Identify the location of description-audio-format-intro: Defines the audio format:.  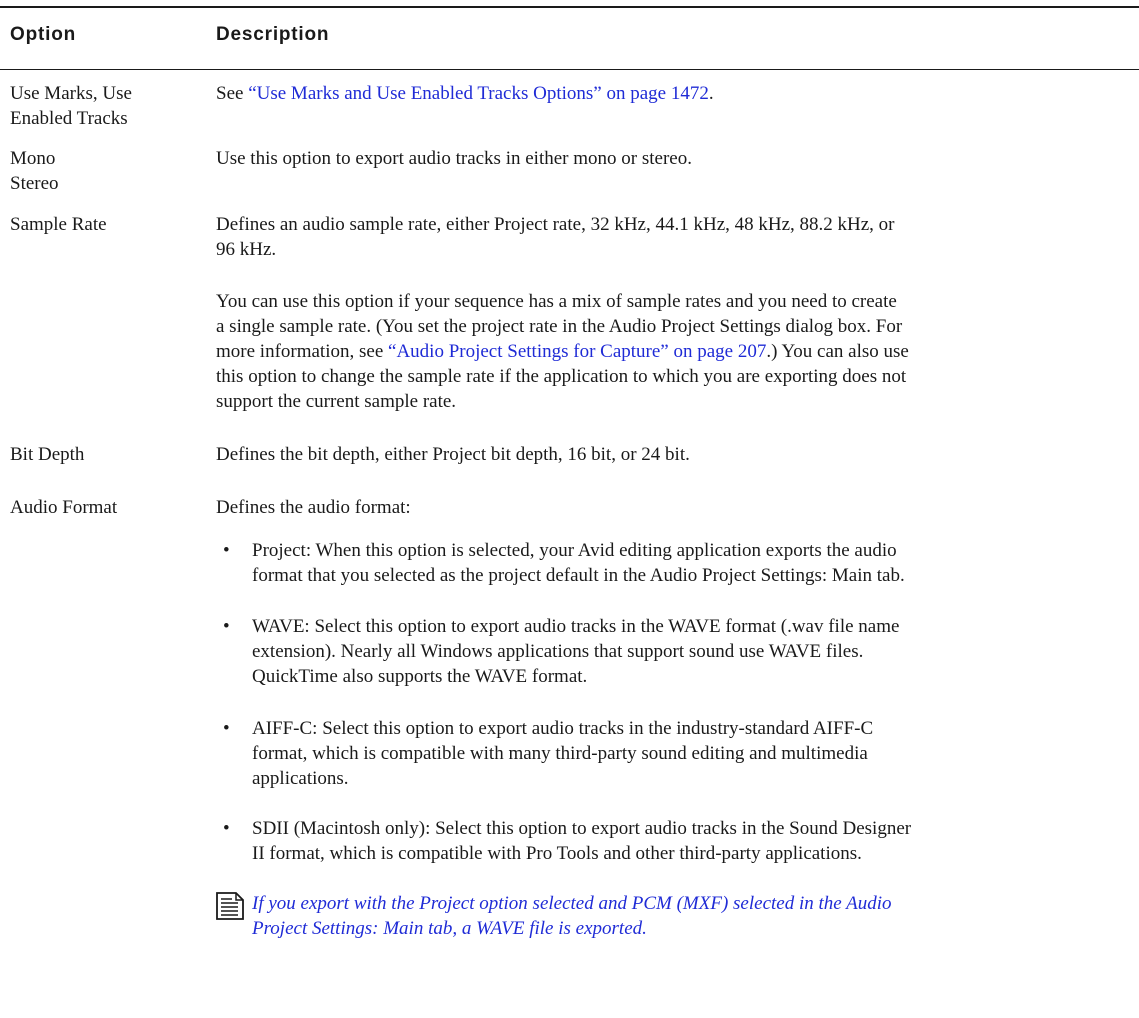
(313, 507).